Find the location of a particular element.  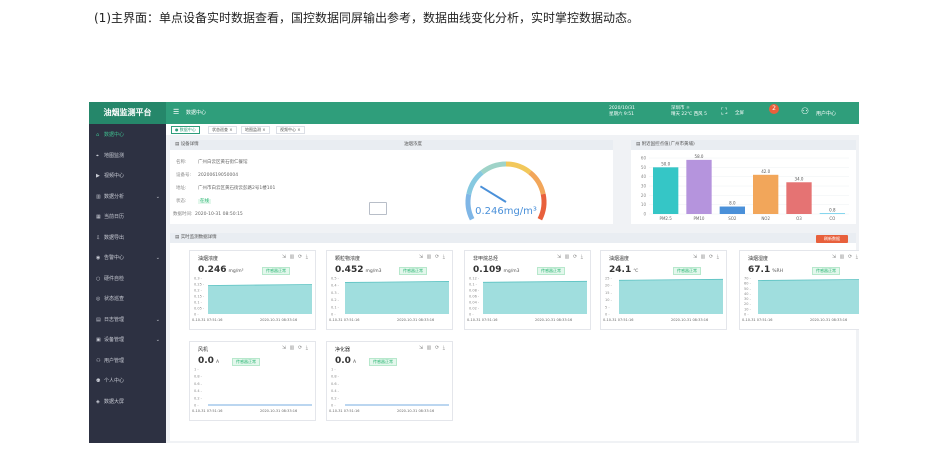

sidebar-item: ▶ 视频中心 is located at coordinates (127, 176).